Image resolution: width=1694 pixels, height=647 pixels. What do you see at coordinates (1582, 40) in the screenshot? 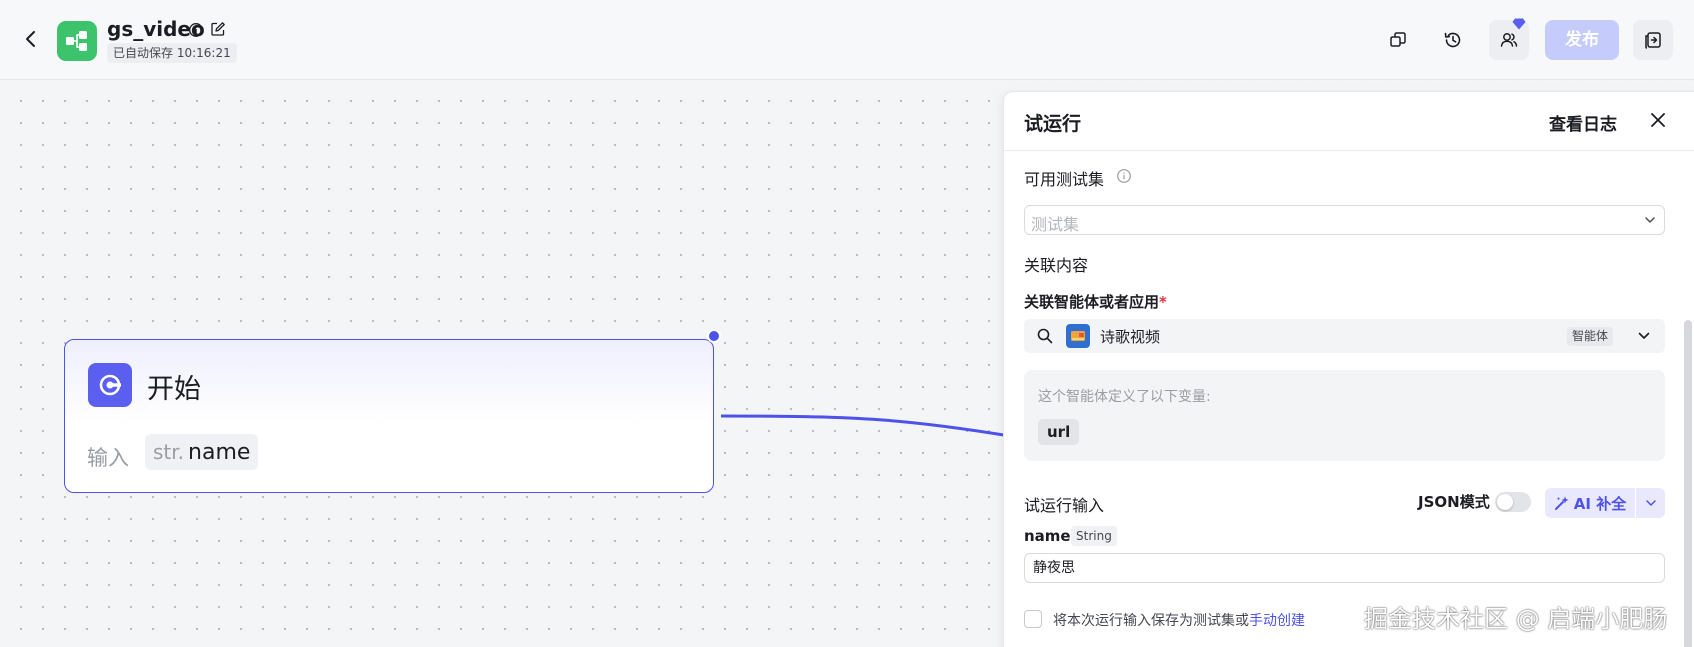
I see `publish-button: 发布` at bounding box center [1582, 40].